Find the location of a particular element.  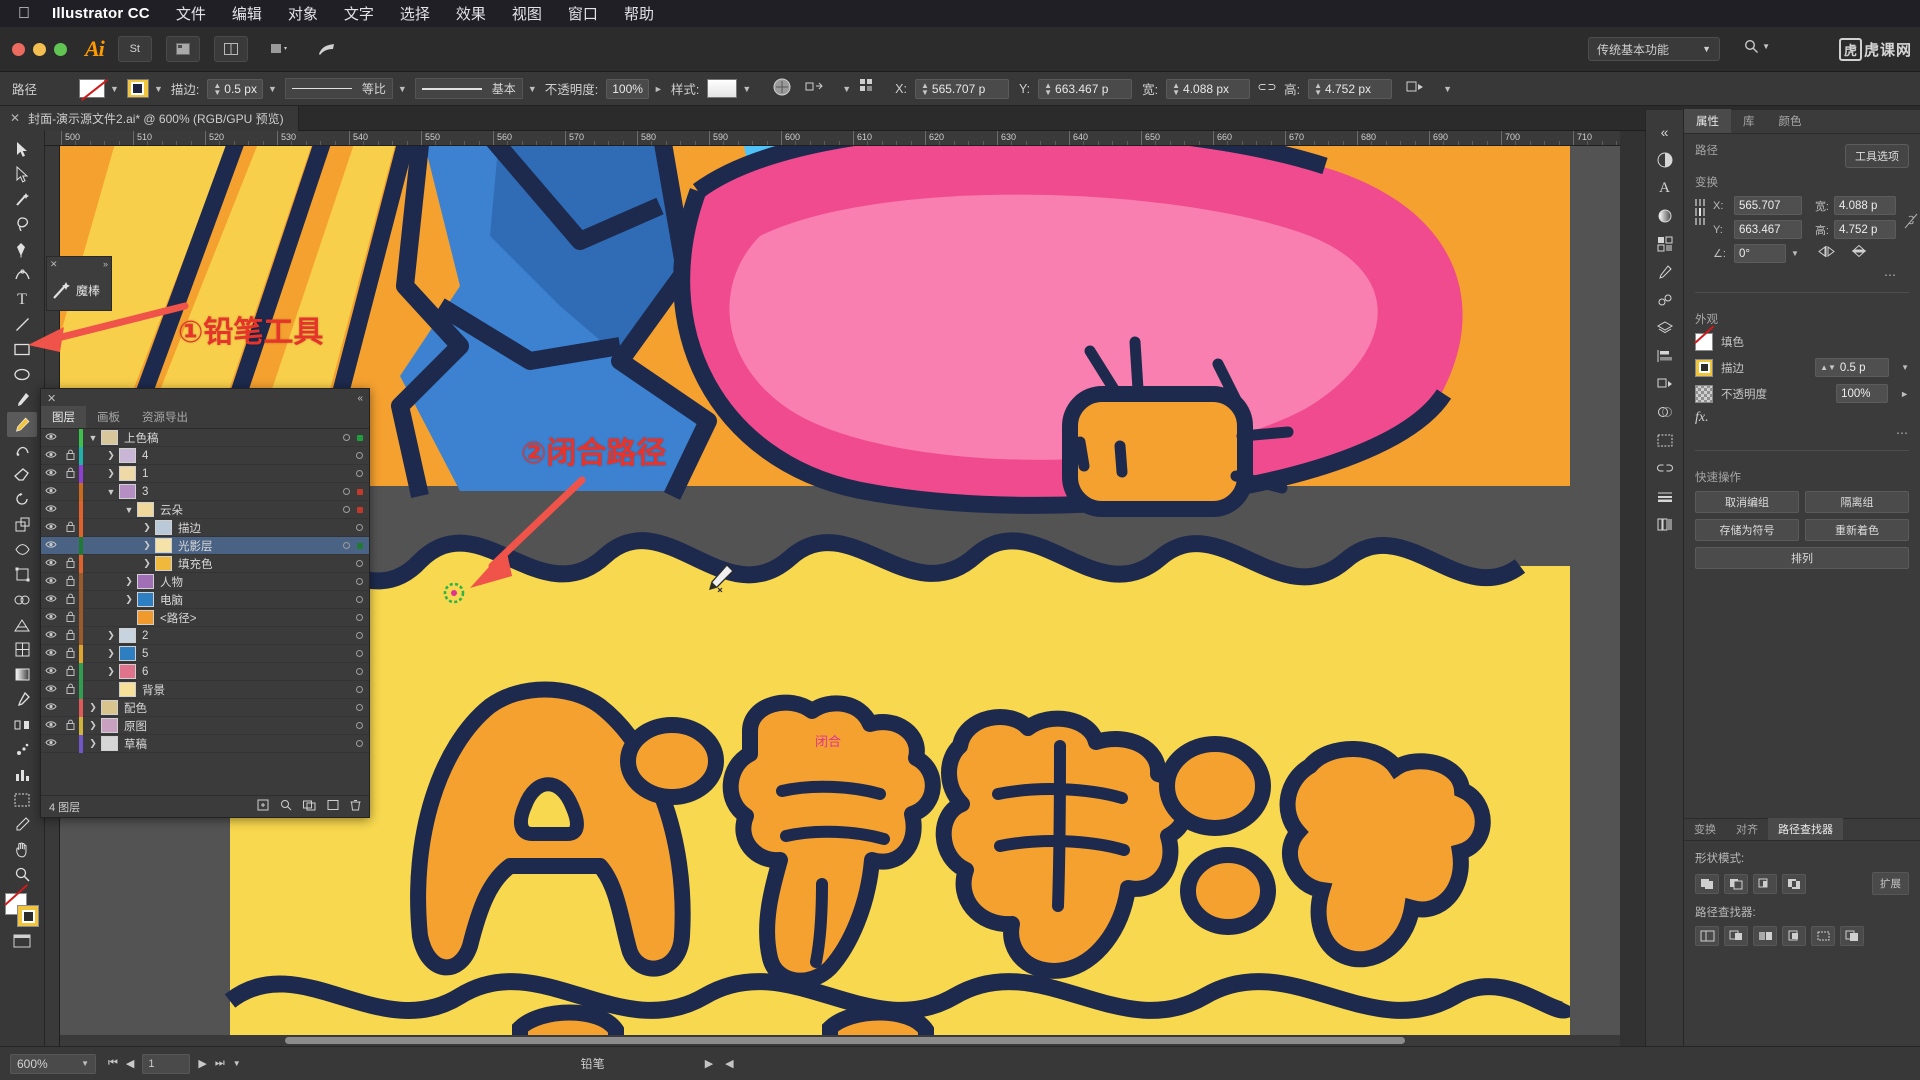

close-window-button is located at coordinates (18, 49).